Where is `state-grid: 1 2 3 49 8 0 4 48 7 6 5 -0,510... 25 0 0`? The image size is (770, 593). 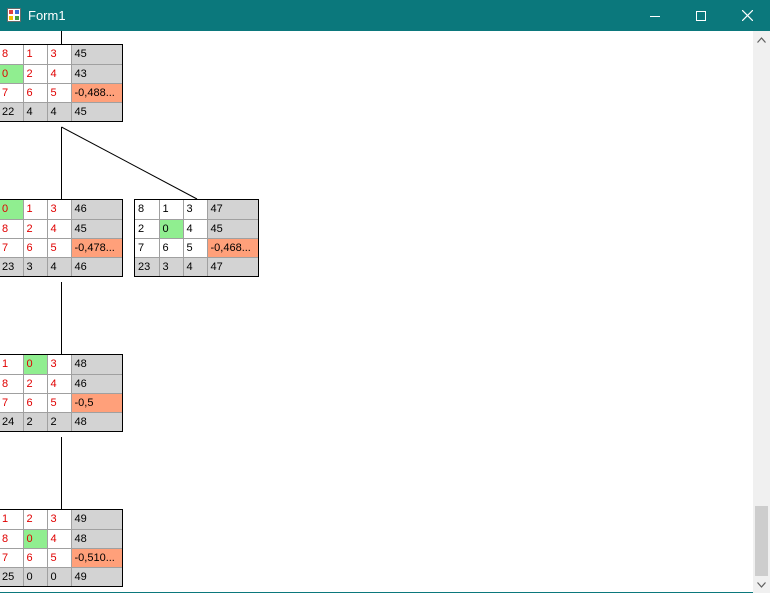
state-grid: 1 2 3 49 8 0 4 48 7 6 5 -0,510... 25 0 0 is located at coordinates (61, 548).